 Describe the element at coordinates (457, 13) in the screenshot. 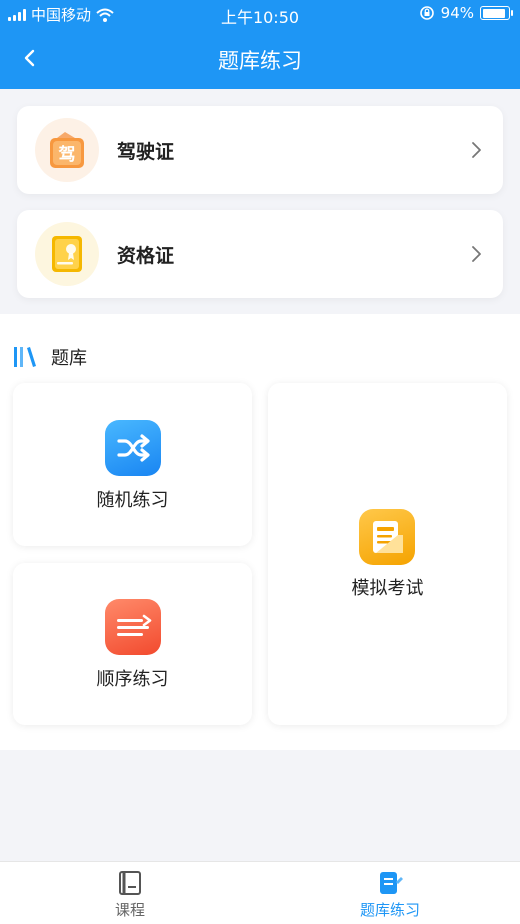

I see `battery-percent: 94%` at that location.